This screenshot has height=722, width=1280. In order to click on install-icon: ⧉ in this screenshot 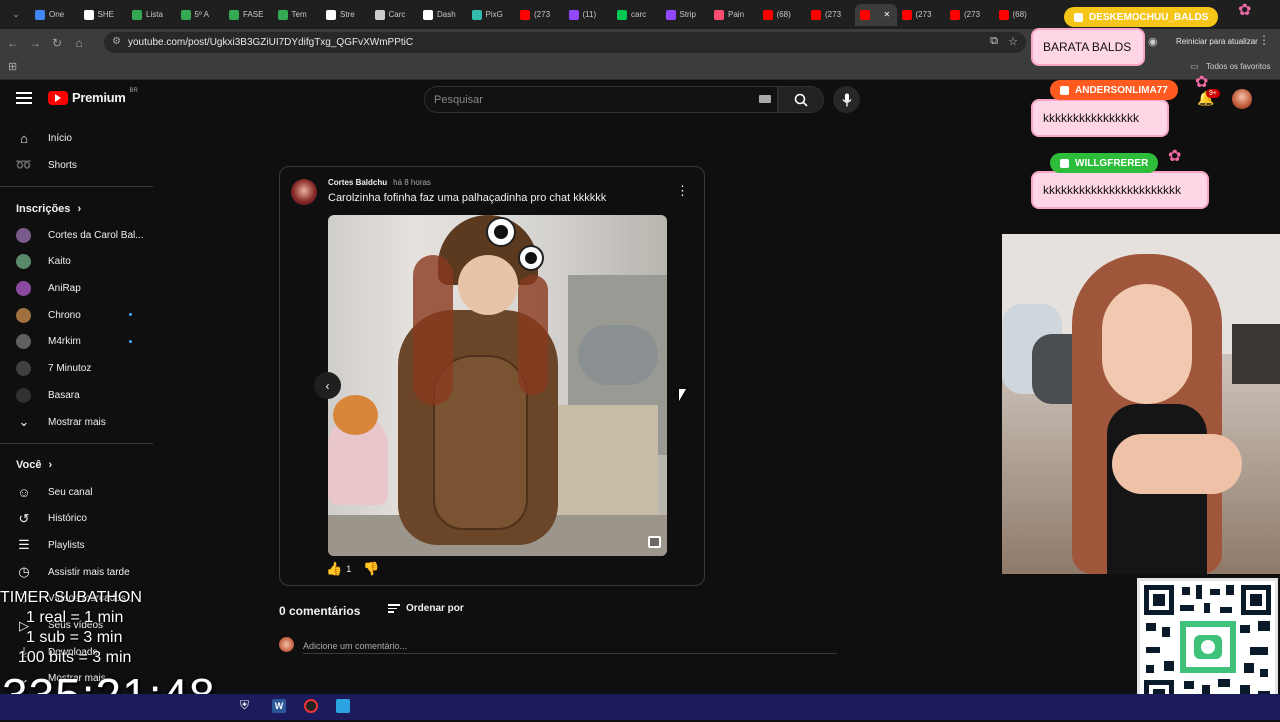, I will do `click(994, 41)`.